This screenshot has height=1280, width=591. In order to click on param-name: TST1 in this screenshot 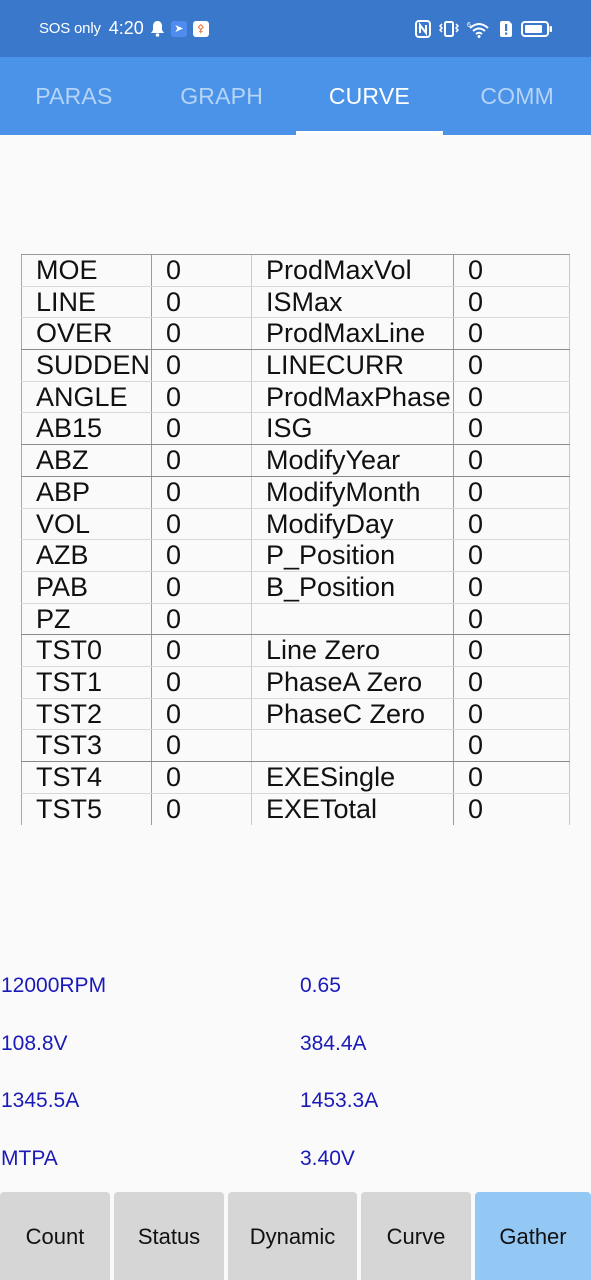, I will do `click(86, 682)`.